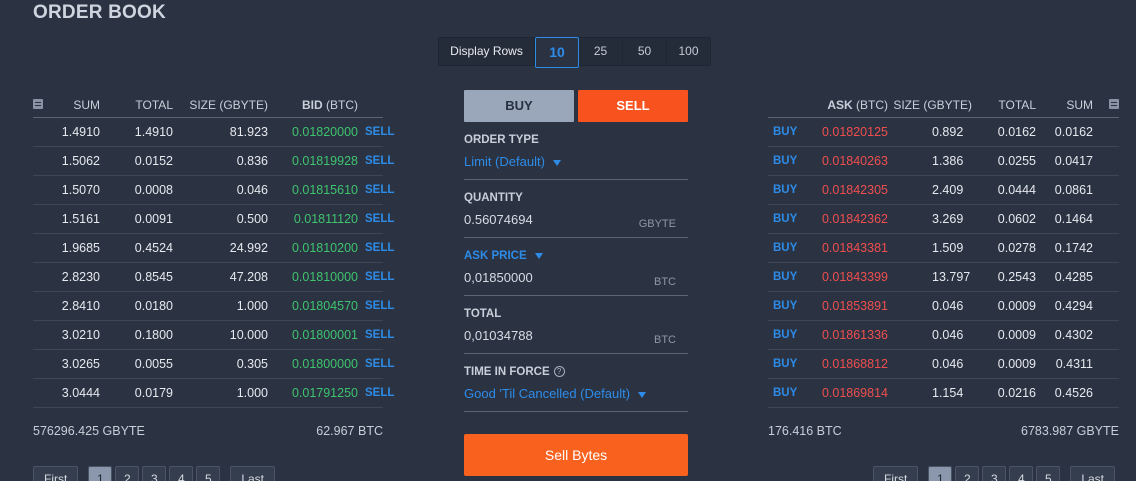 This screenshot has height=481, width=1136. What do you see at coordinates (850, 277) in the screenshot?
I see `ask-price: 0.01843399` at bounding box center [850, 277].